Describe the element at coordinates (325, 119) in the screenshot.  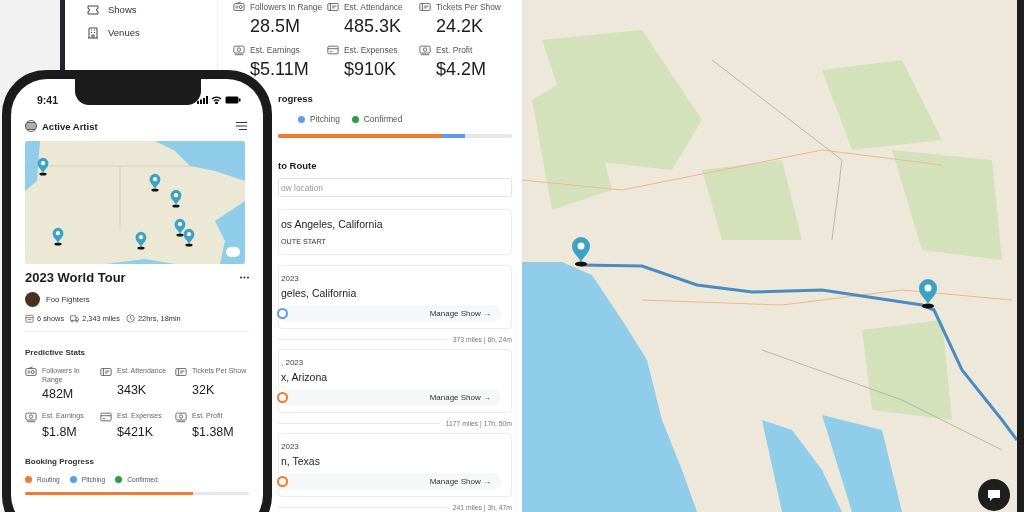
I see `legend-label: Pitching` at that location.